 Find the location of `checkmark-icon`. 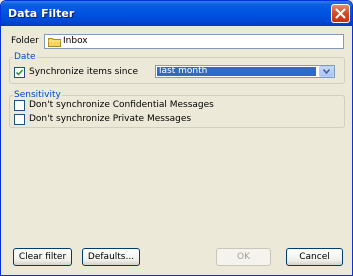

checkmark-icon is located at coordinates (19, 72).